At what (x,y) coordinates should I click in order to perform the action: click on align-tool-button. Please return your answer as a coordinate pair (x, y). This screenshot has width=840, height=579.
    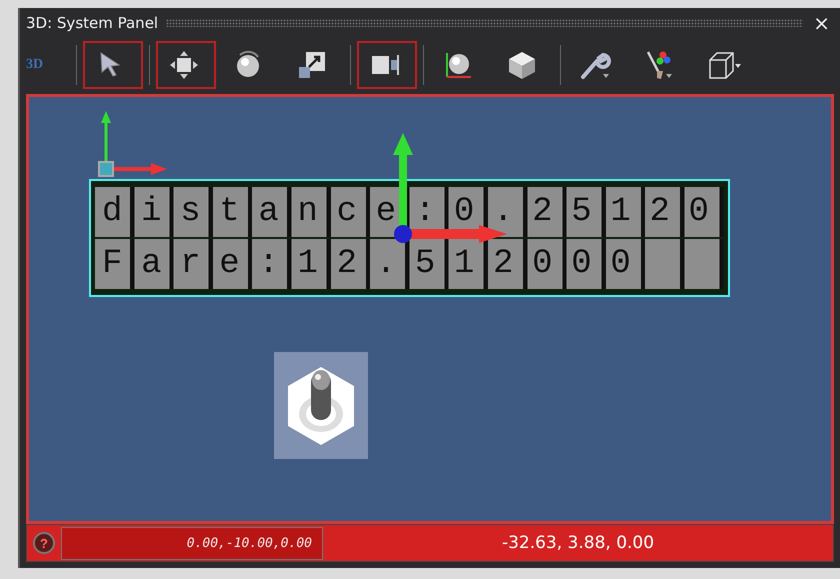
    Looking at the image, I should click on (387, 65).